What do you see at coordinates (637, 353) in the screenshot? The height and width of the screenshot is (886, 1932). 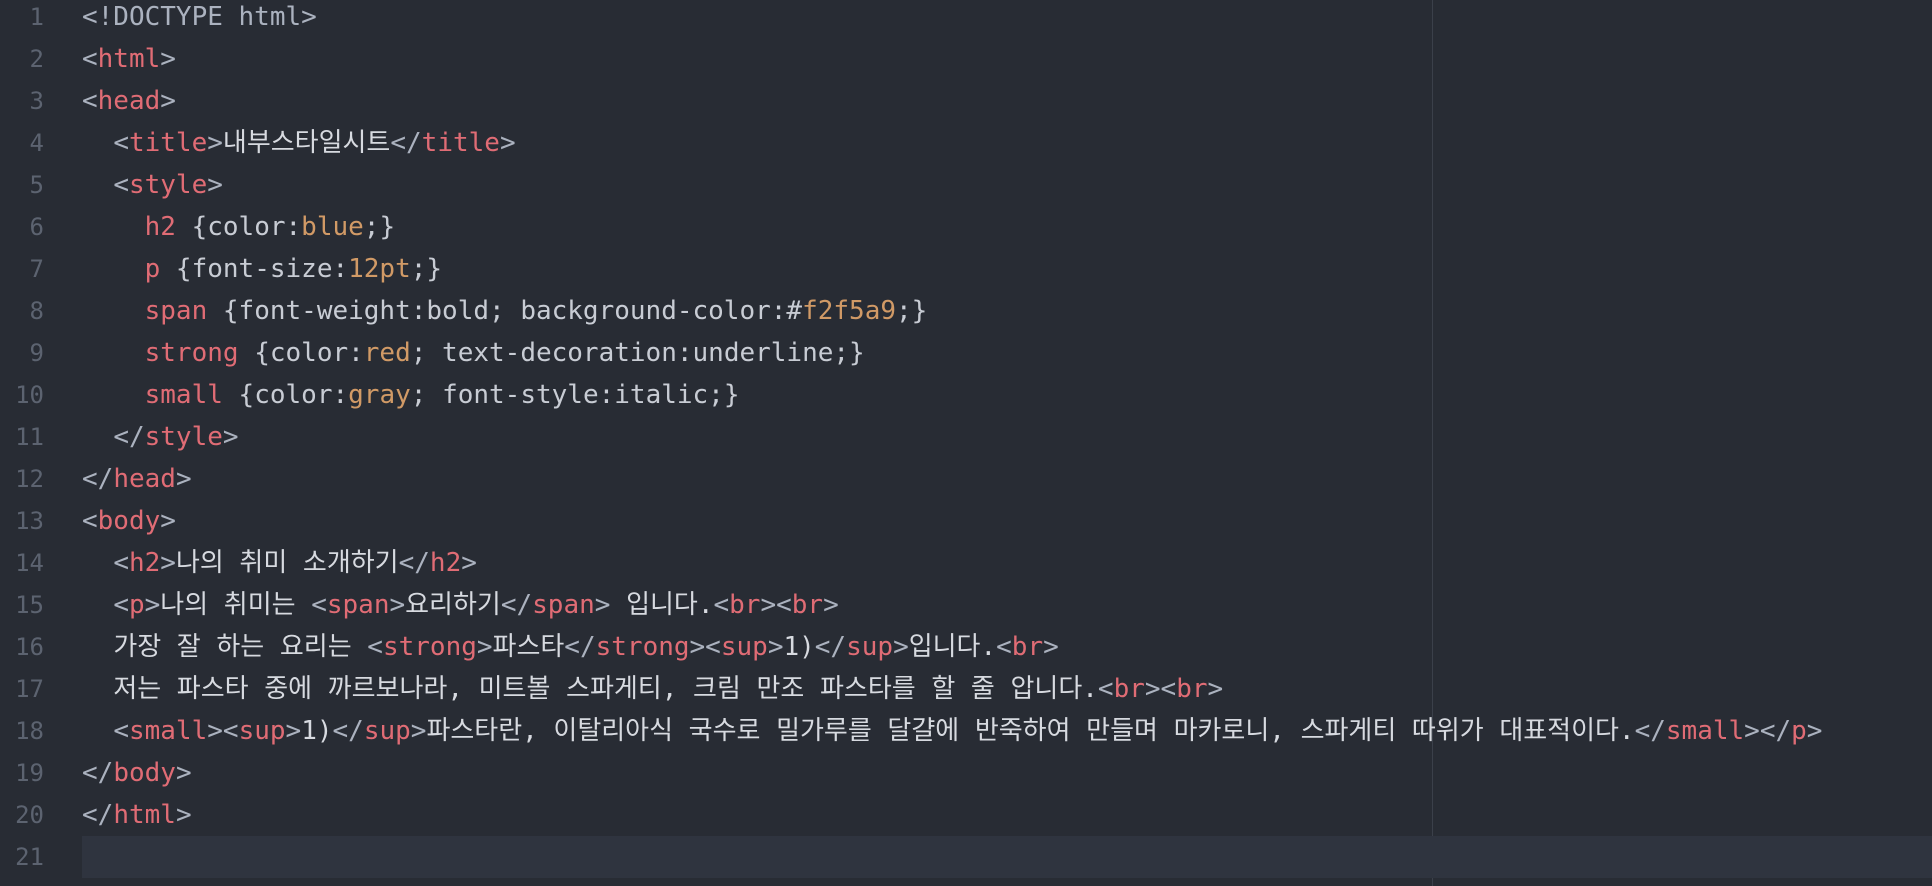 I see `token-prop: ; text-decoration:underline;}` at bounding box center [637, 353].